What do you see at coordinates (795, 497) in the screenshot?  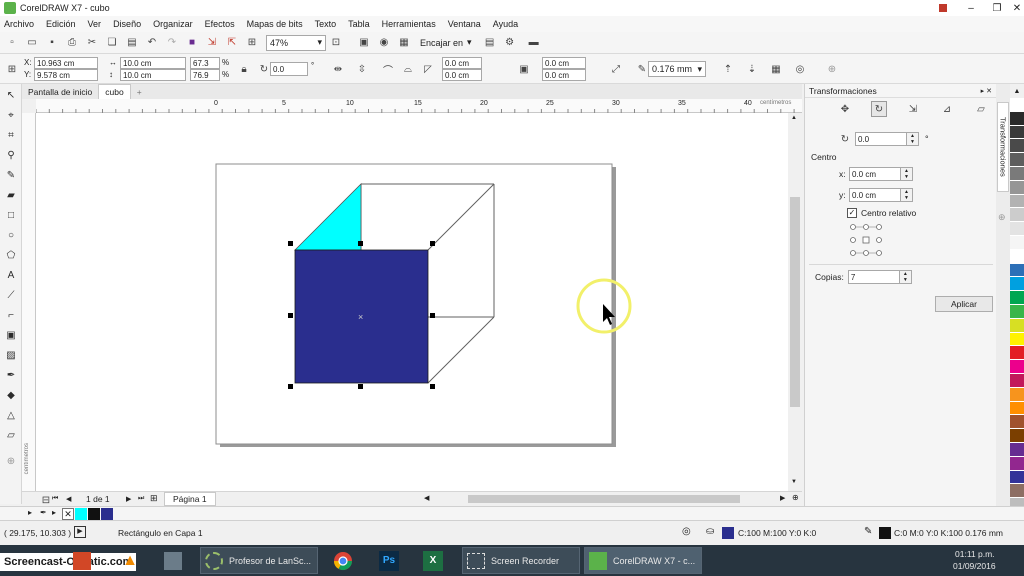 I see `zoom-nav-icon: ⊕` at bounding box center [795, 497].